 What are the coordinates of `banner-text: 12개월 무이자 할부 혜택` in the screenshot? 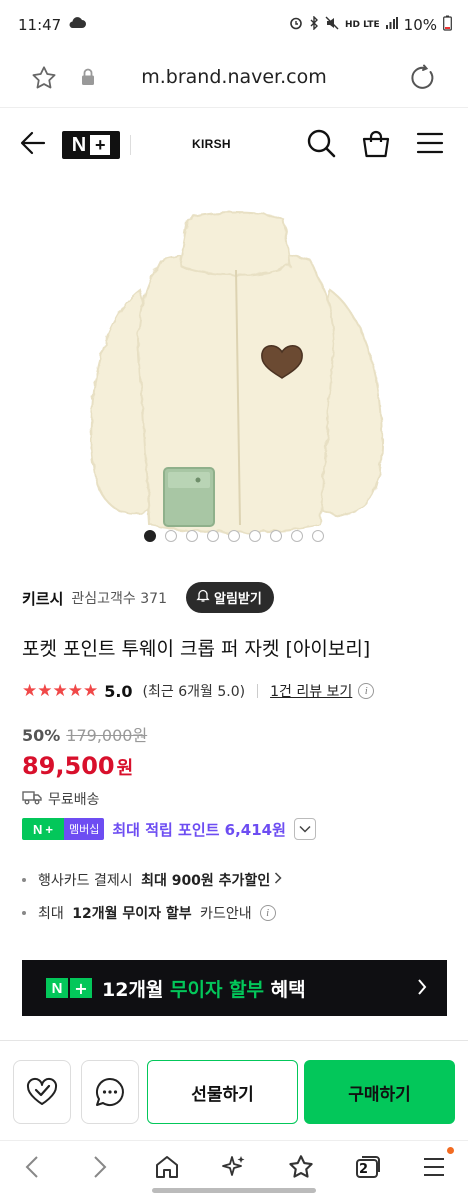 It's located at (204, 988).